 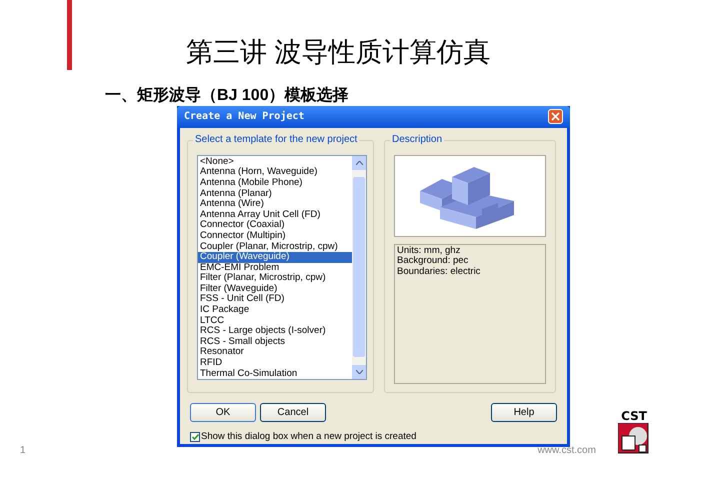 I want to click on template-item: <None>, so click(x=275, y=162).